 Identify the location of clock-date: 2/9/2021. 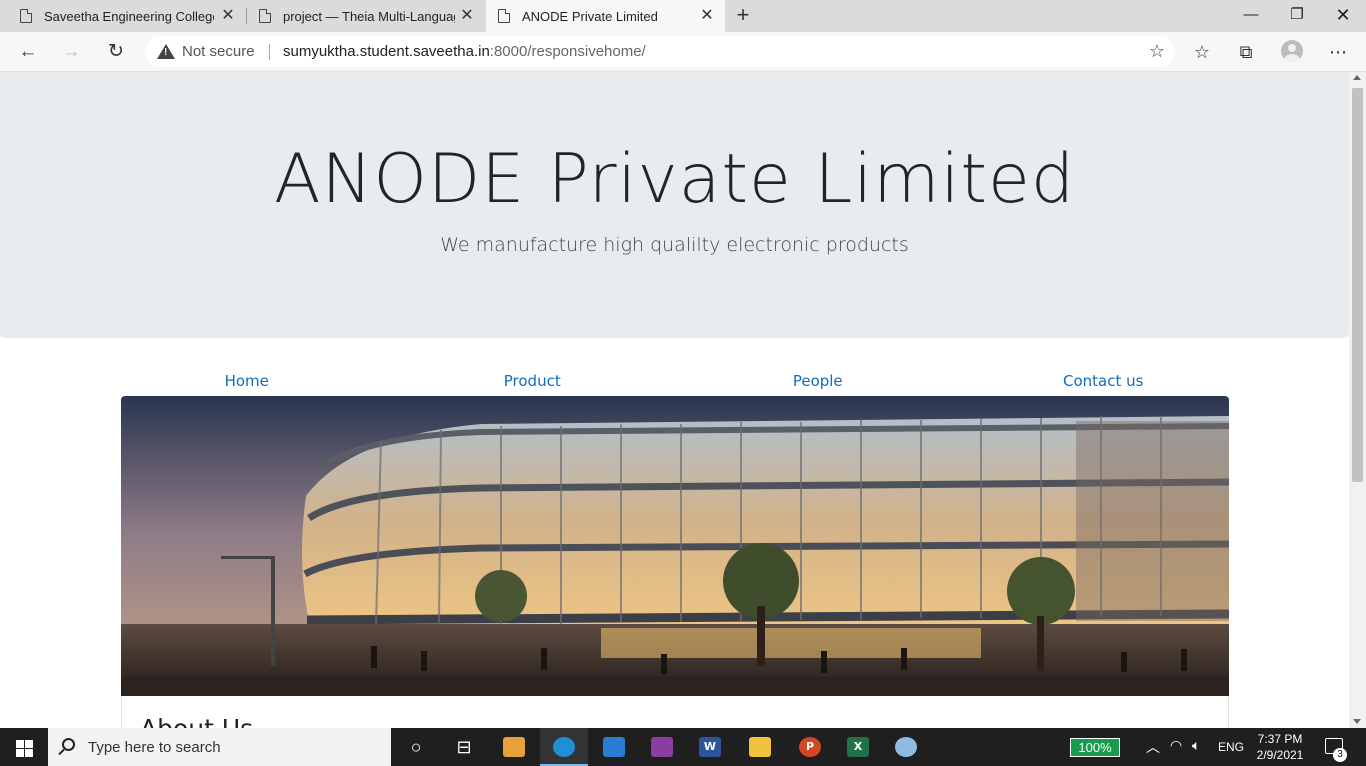
(1280, 755).